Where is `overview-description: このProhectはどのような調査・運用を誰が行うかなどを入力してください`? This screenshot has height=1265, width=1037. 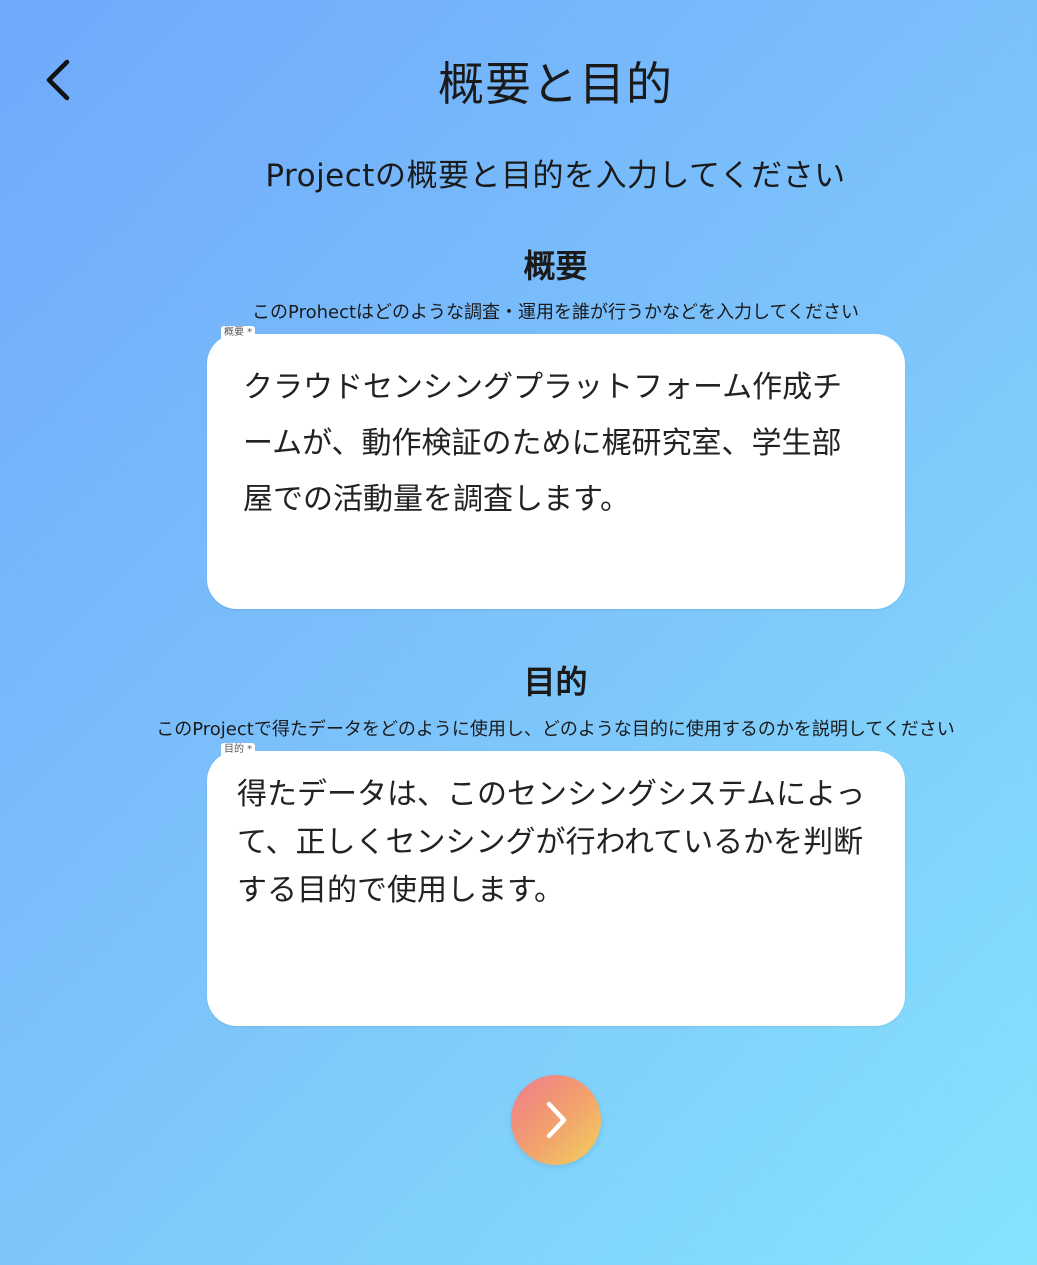 overview-description: このProhectはどのような調査・運用を誰が行うかなどを入力してください is located at coordinates (555, 312).